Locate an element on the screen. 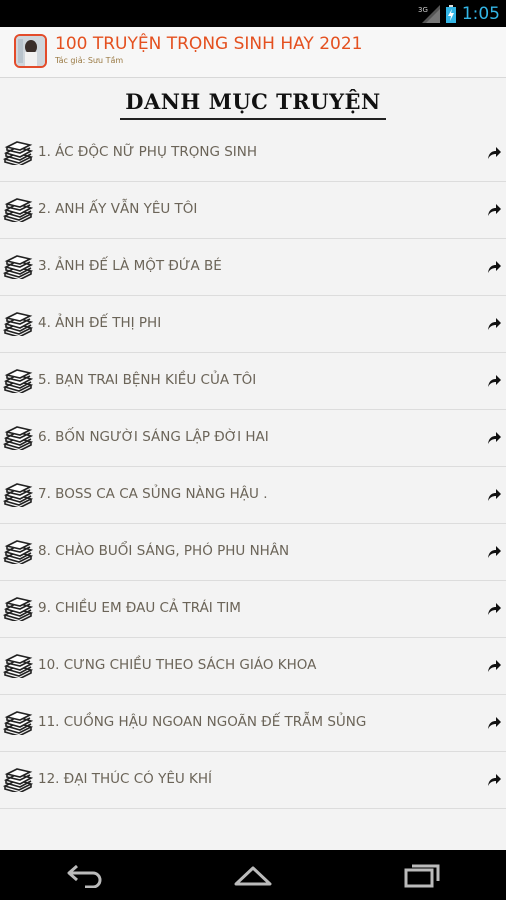  story-title: 4. ẢNH ĐẾ THỊ PHI is located at coordinates (100, 323).